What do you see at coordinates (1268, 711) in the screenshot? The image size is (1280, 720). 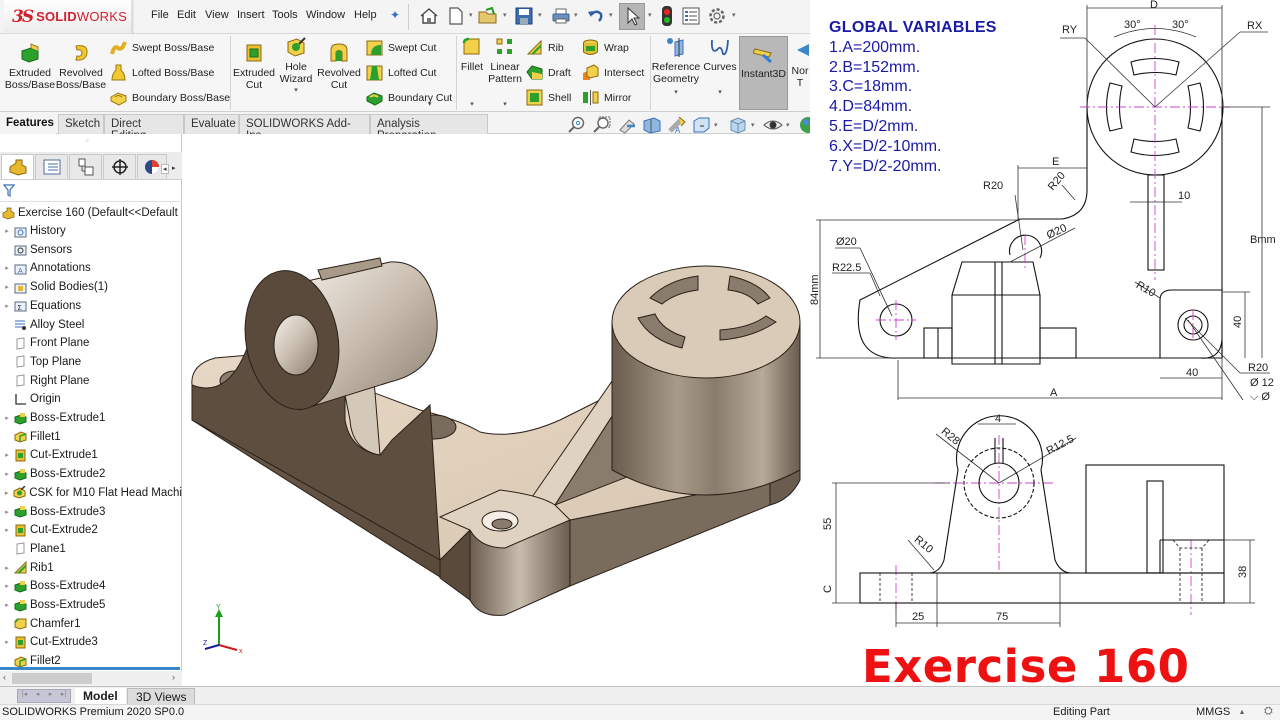 I see `notification-icon: ⛭` at bounding box center [1268, 711].